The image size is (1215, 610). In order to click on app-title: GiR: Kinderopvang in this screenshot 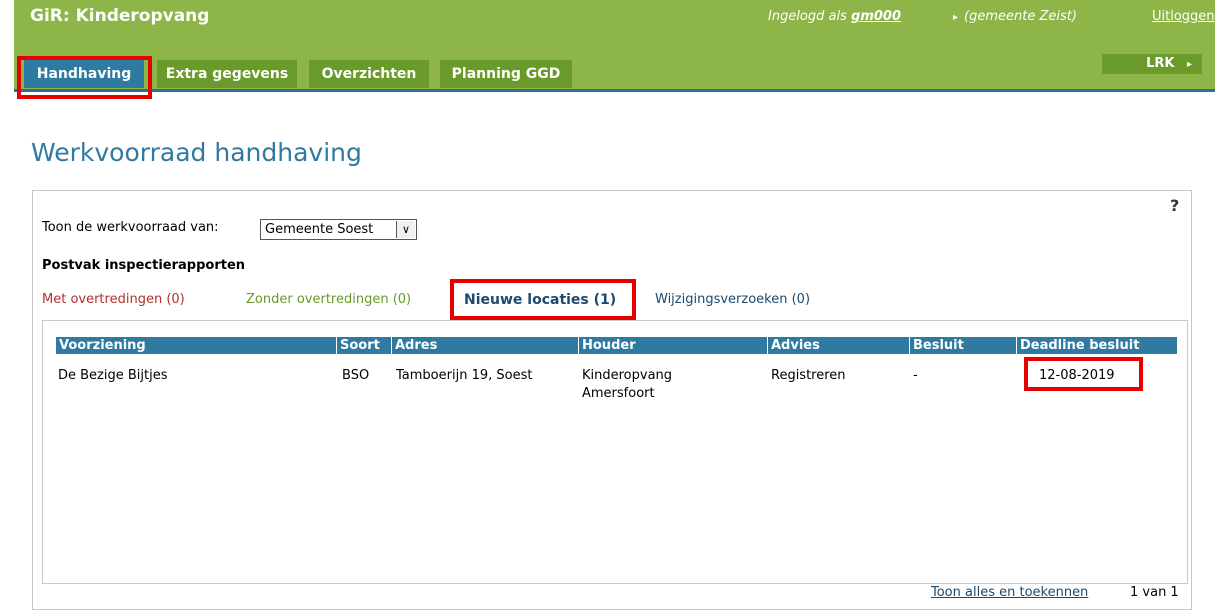, I will do `click(120, 16)`.